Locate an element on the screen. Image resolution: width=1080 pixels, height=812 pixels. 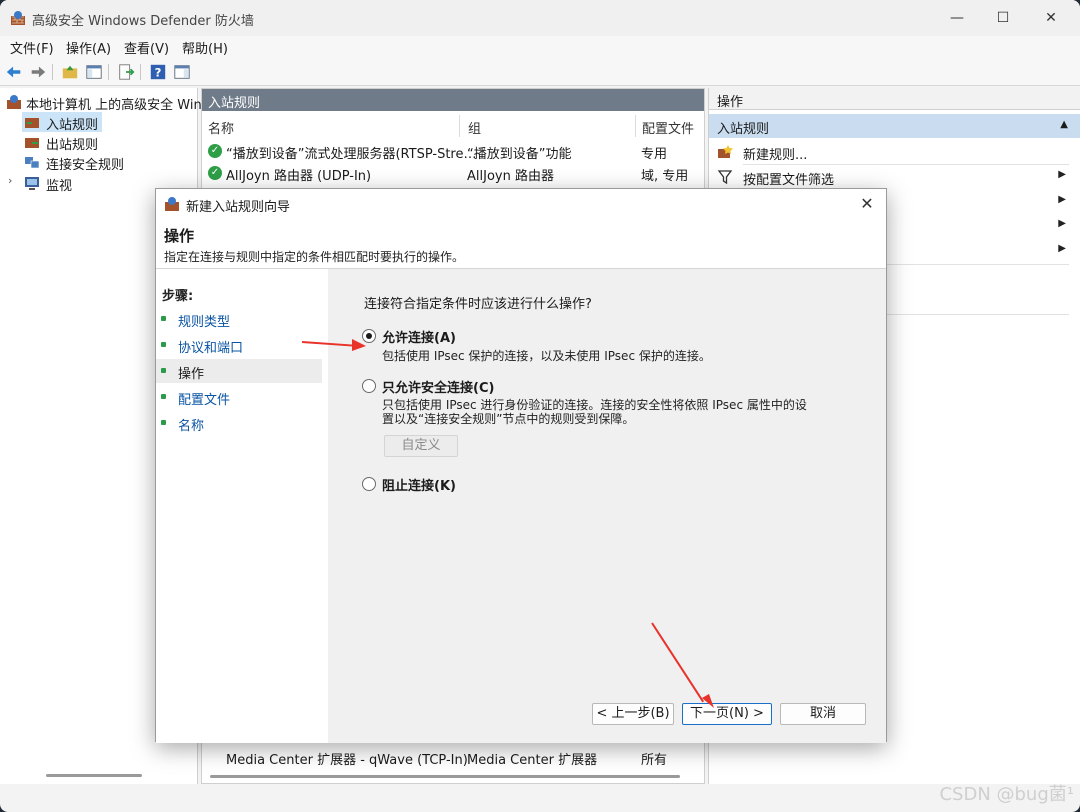
rule-profile: 域, 专用 is located at coordinates (665, 176).